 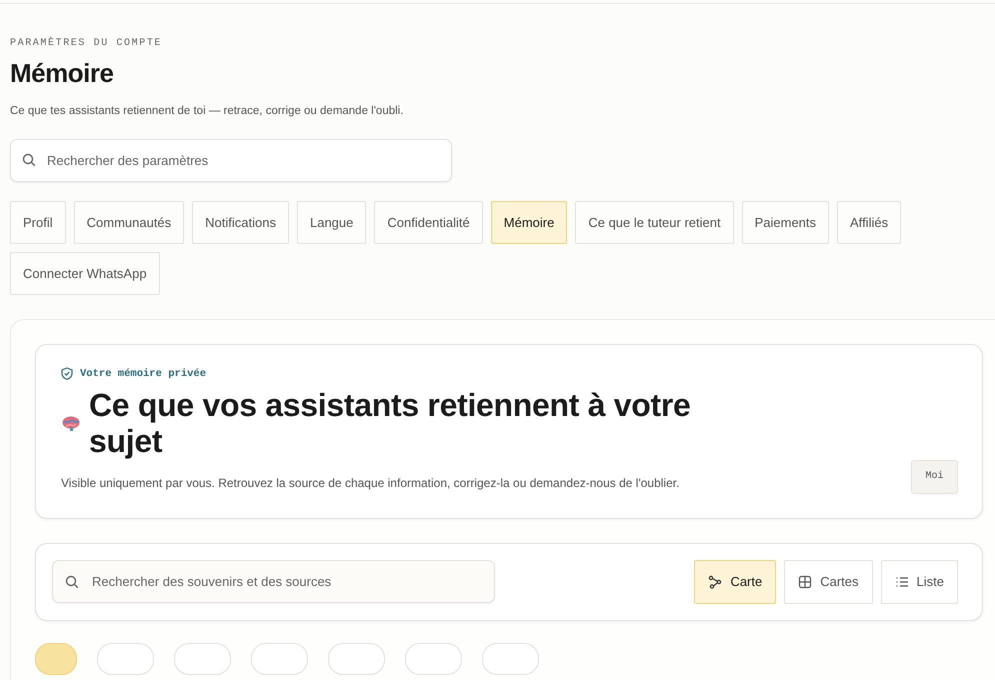 I want to click on memory-search-field: Rechercher des souvenirs et des sources, so click(x=273, y=582).